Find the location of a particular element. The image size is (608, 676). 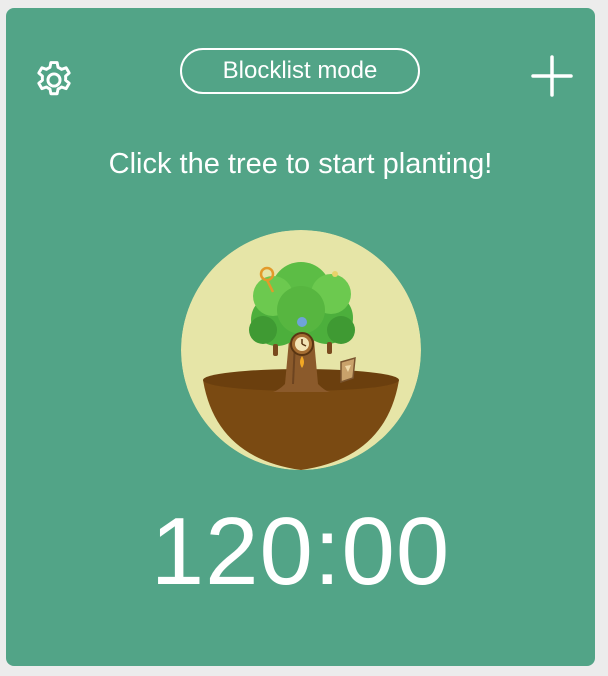

tree-illustration is located at coordinates (301, 350).